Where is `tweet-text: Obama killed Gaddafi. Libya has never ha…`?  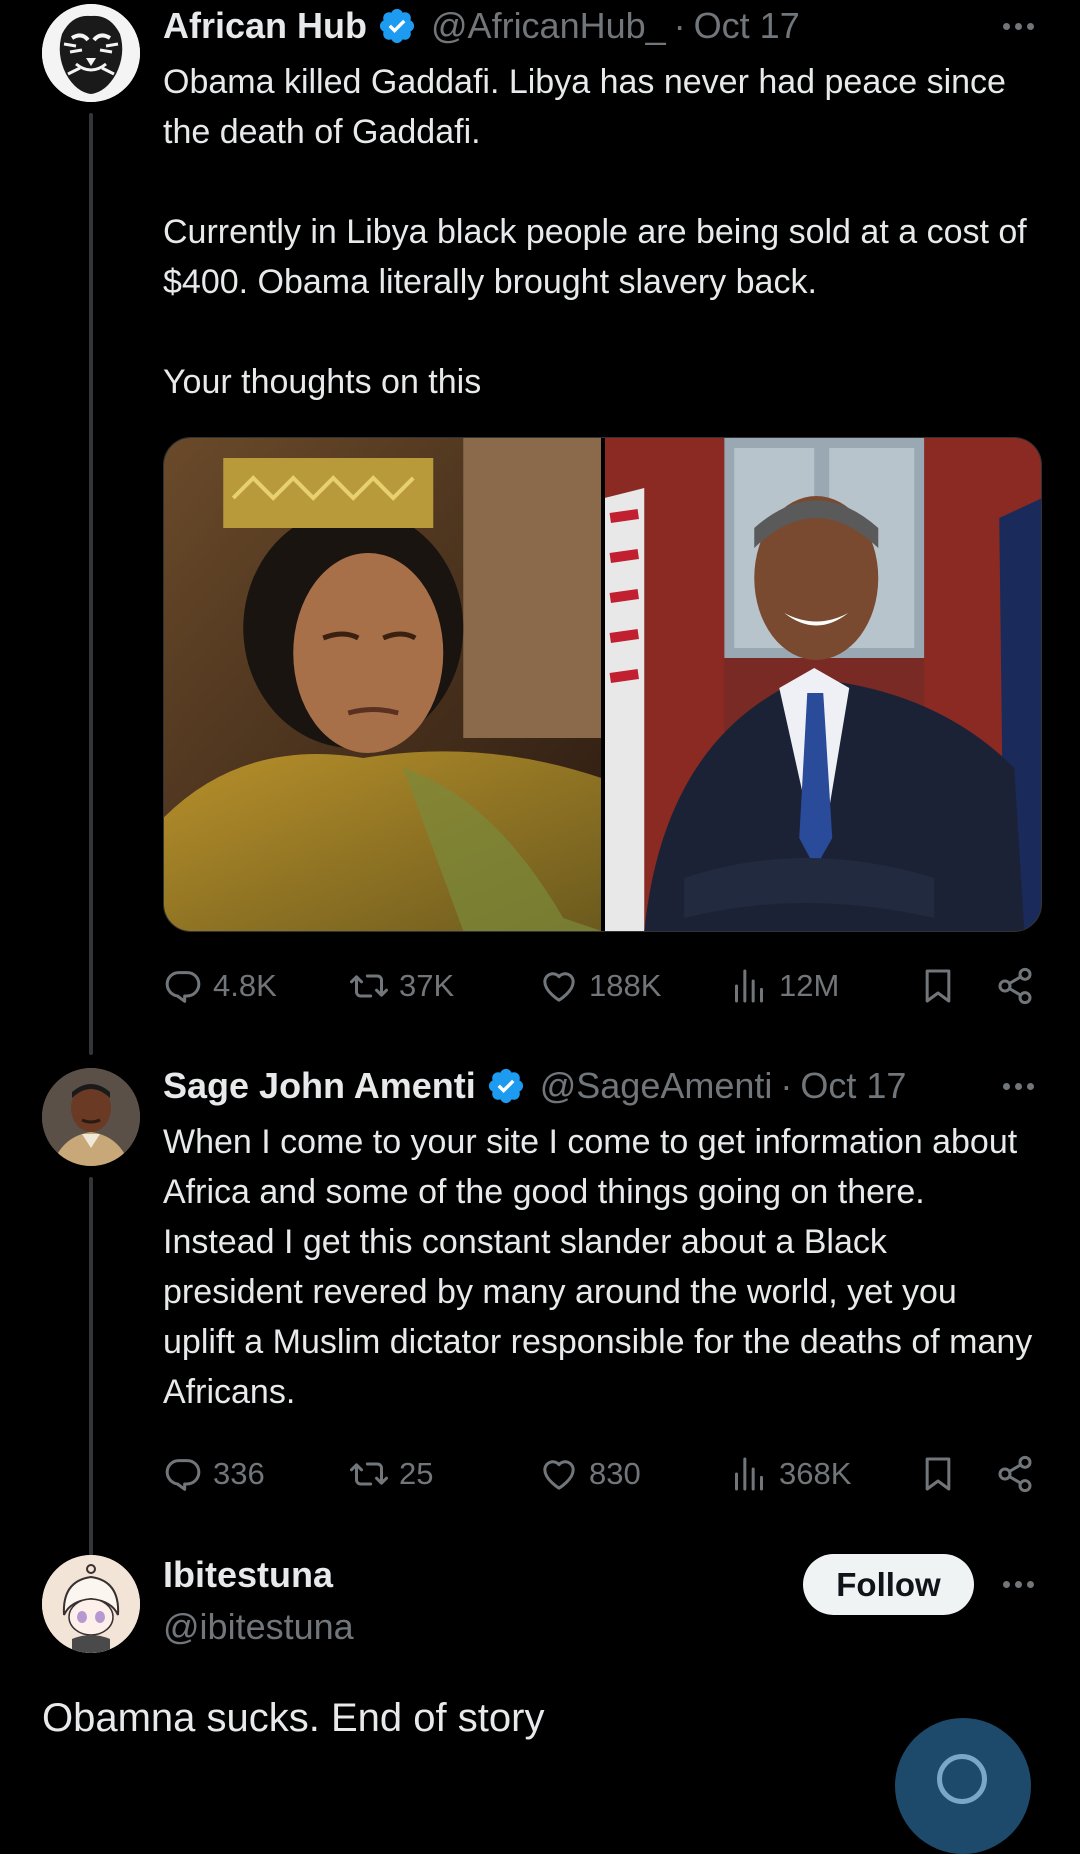 tweet-text: Obama killed Gaddafi. Libya has never ha… is located at coordinates (595, 232).